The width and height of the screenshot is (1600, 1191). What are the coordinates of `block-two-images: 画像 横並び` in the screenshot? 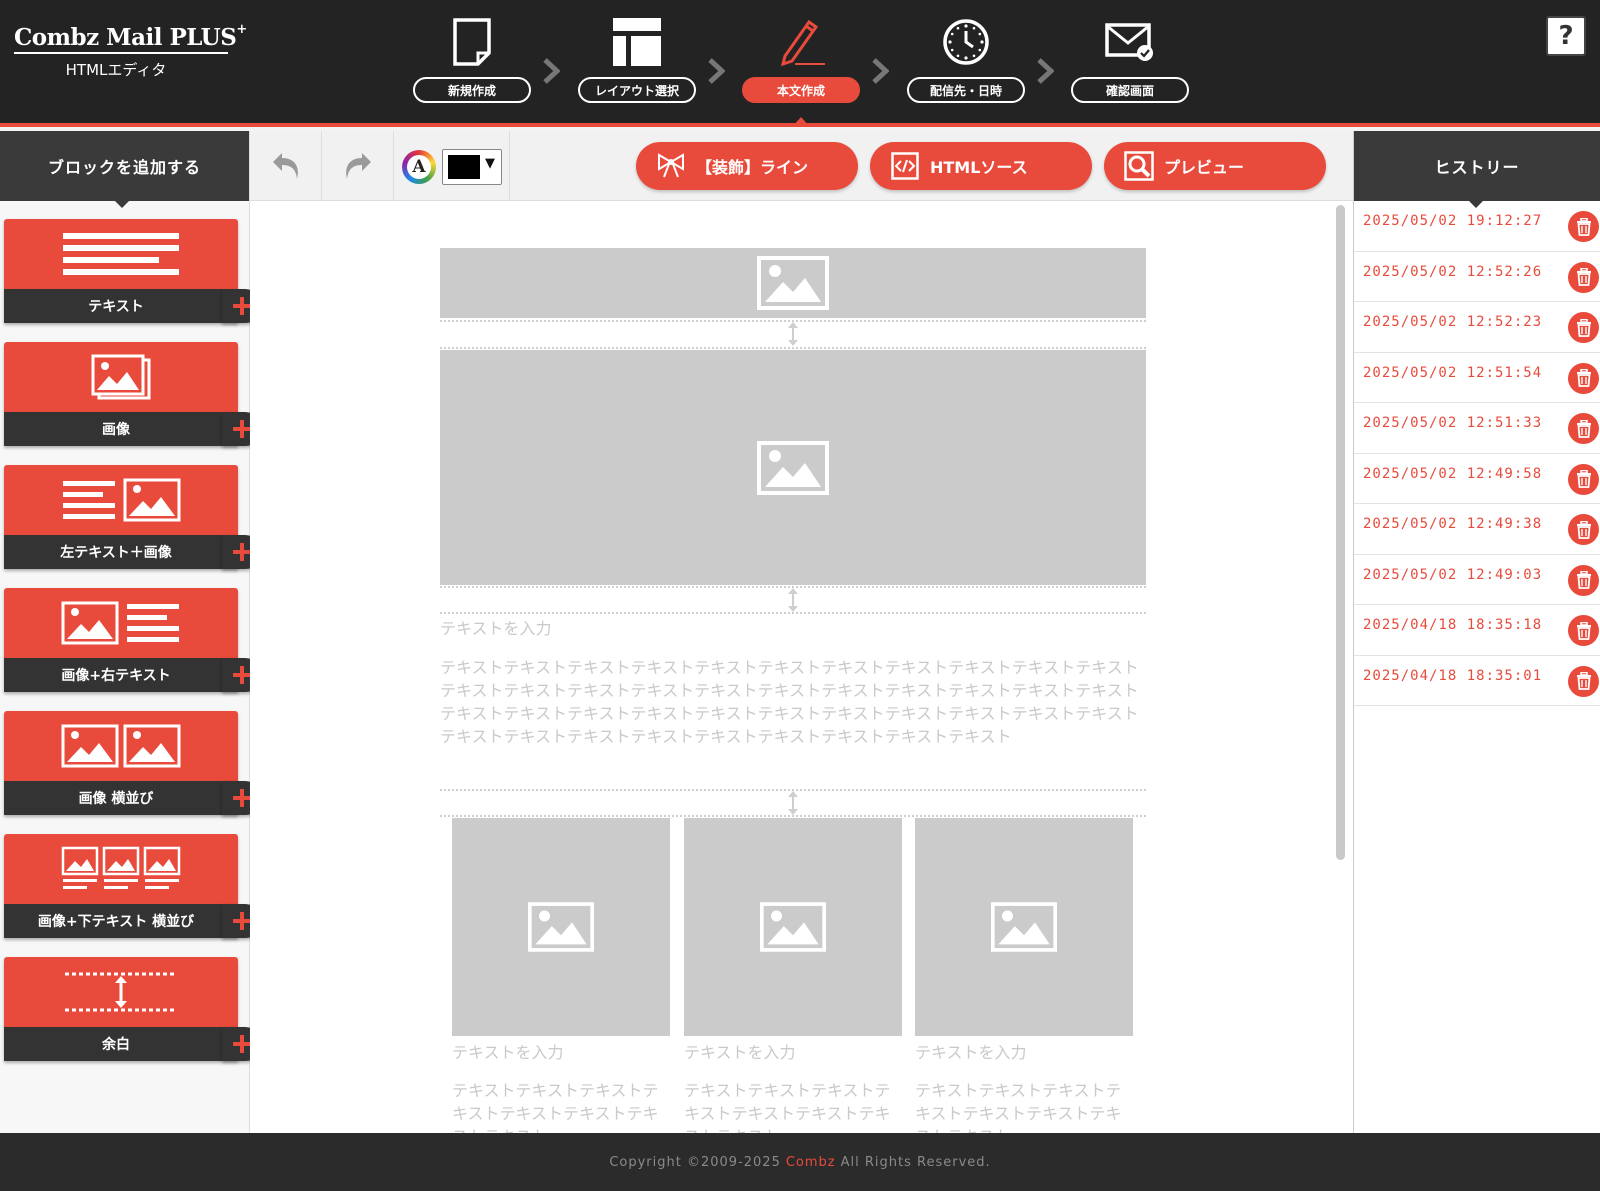 It's located at (133, 763).